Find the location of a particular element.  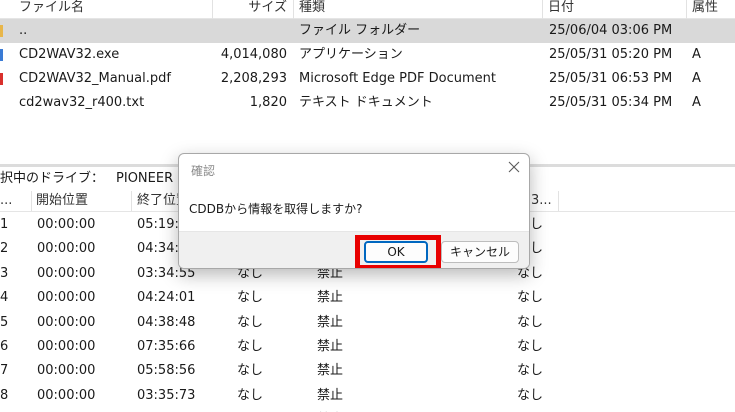

file-name: CD2WAV32.exe is located at coordinates (69, 54).